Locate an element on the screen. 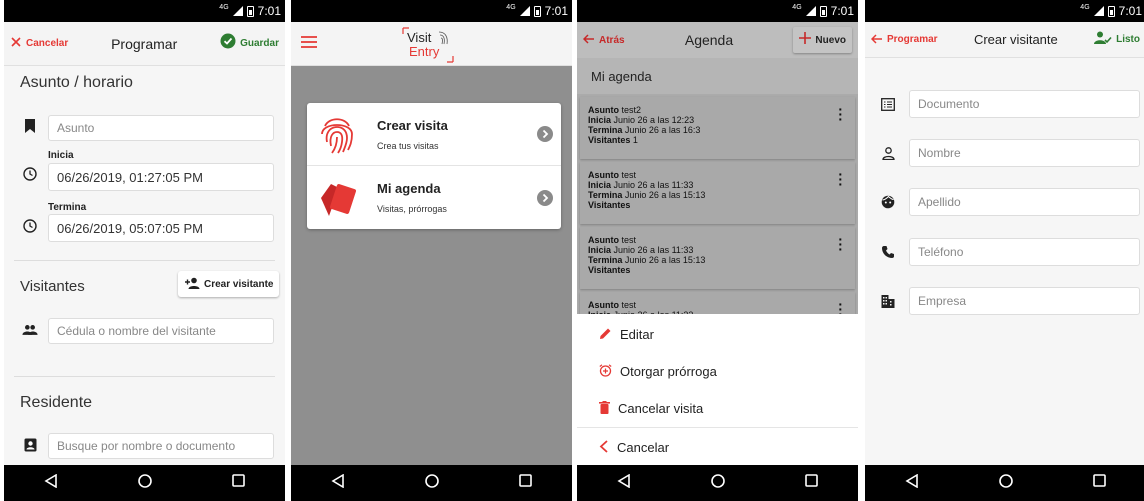  check-circle-icon is located at coordinates (228, 43).